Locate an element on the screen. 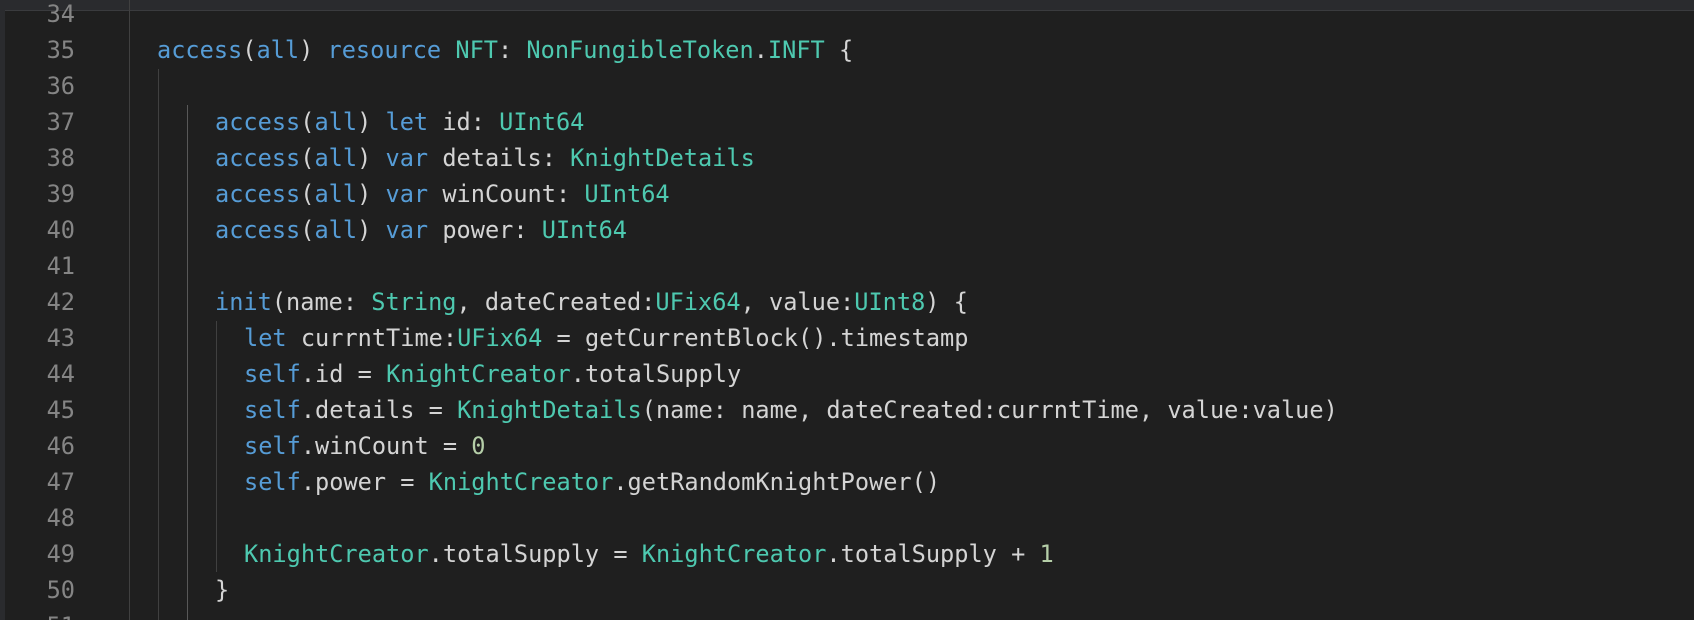 Image resolution: width=1694 pixels, height=620 pixels. code-line: self.id = KnightCreator.totalSupply is located at coordinates (492, 374).